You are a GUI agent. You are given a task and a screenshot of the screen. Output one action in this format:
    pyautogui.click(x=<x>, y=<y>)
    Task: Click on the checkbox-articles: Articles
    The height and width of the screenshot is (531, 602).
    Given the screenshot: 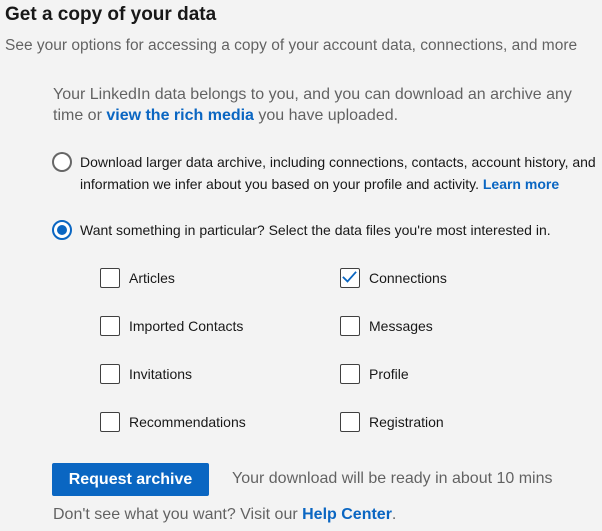 What is the action you would take?
    pyautogui.click(x=137, y=278)
    